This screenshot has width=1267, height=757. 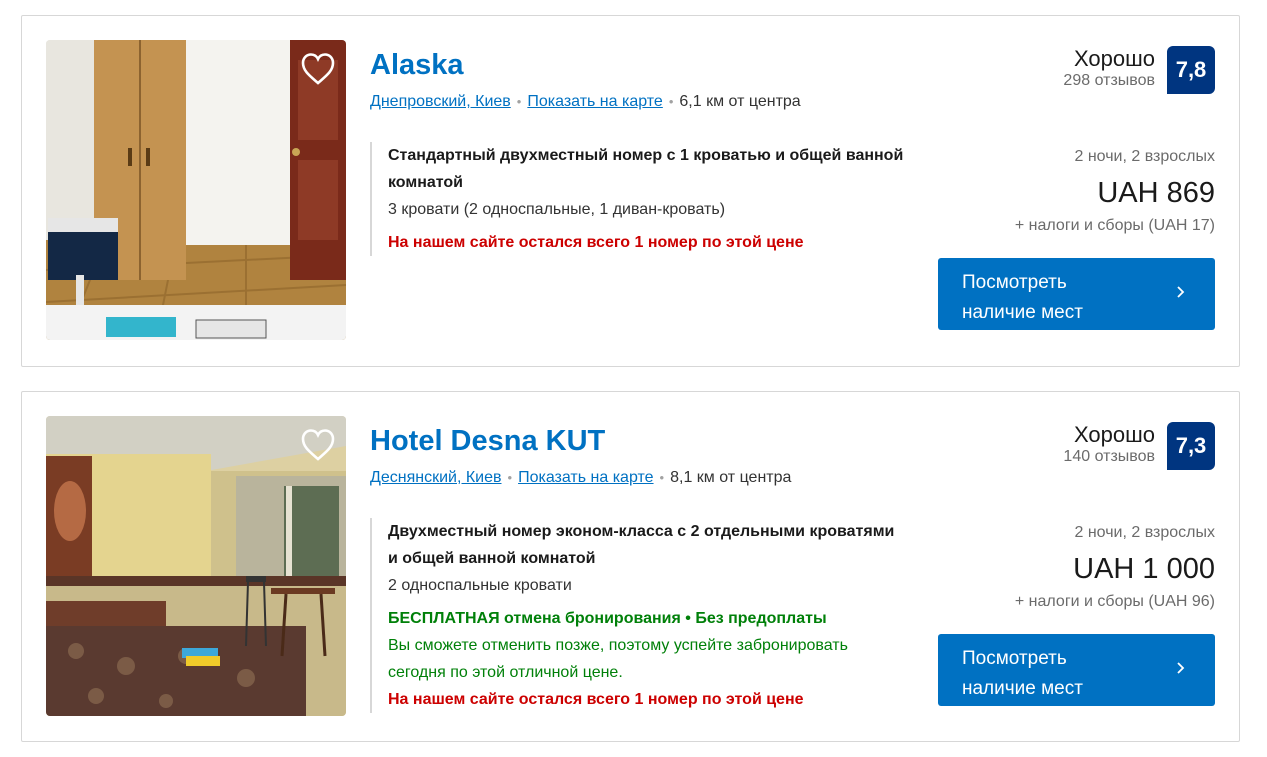 What do you see at coordinates (440, 101) in the screenshot?
I see `district-link: Днепровский, Киев` at bounding box center [440, 101].